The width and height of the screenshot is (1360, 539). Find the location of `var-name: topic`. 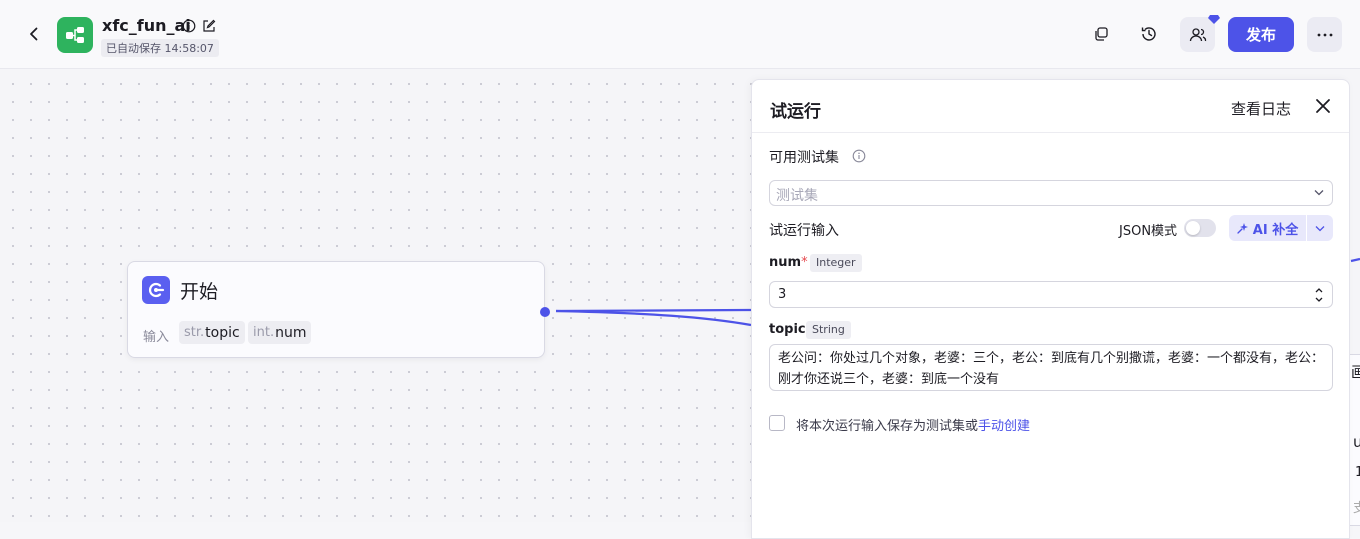

var-name: topic is located at coordinates (222, 332).